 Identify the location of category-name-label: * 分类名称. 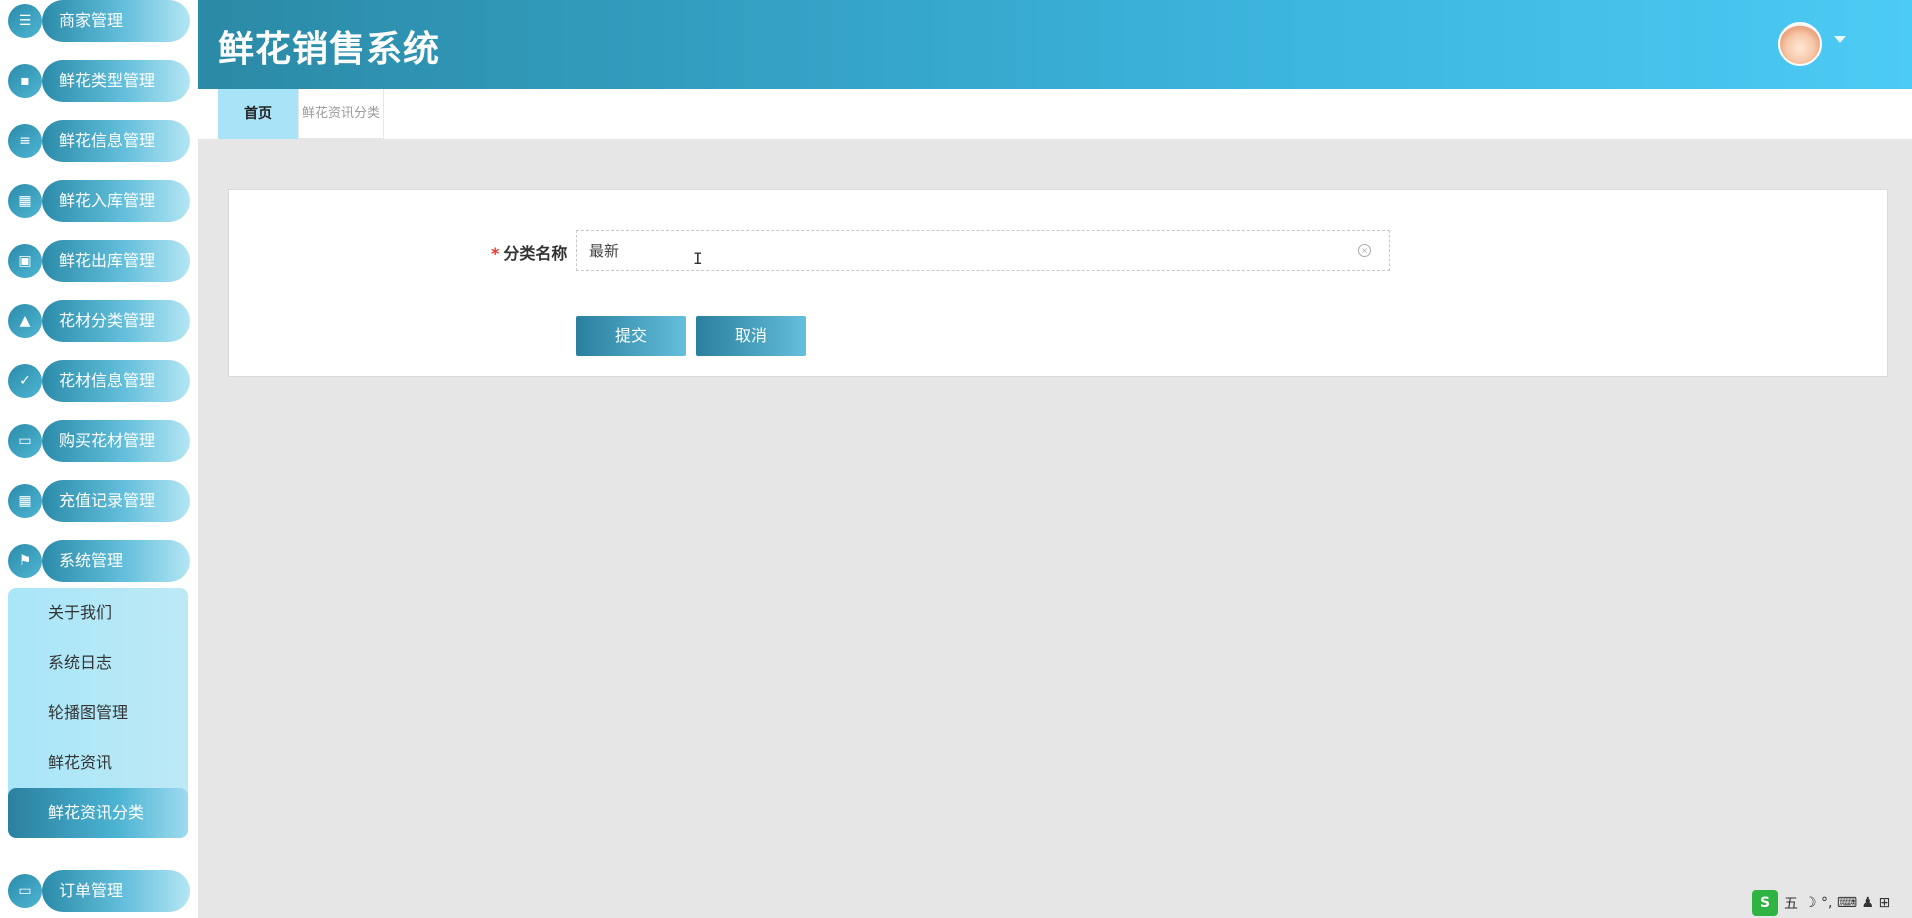
(529, 252).